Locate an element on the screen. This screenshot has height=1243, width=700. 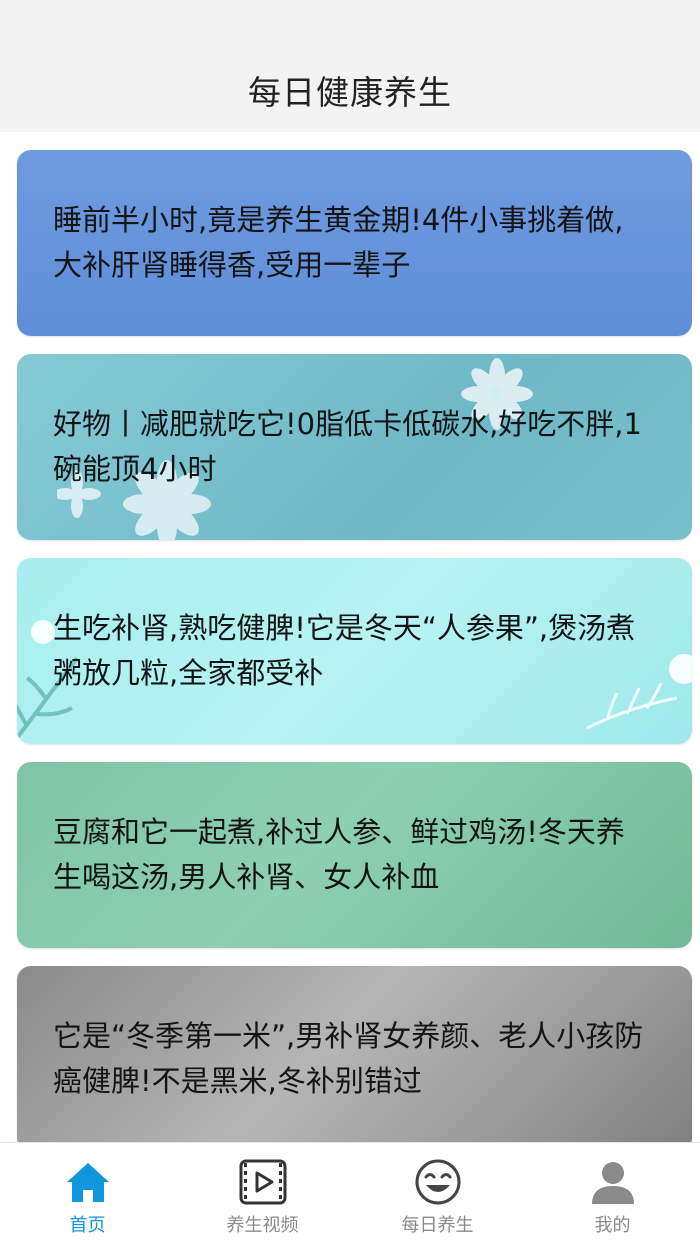
article-title: 好物丨减肥就吃它!0脂低卡低碳水,好吃不胖,1碗能顶4小时 is located at coordinates (347, 446).